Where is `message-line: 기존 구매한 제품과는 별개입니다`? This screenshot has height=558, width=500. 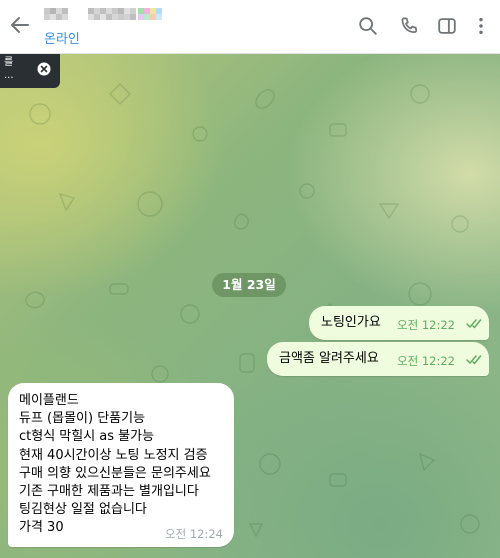
message-line: 기존 구매한 제품과는 별개입니다 is located at coordinates (109, 492).